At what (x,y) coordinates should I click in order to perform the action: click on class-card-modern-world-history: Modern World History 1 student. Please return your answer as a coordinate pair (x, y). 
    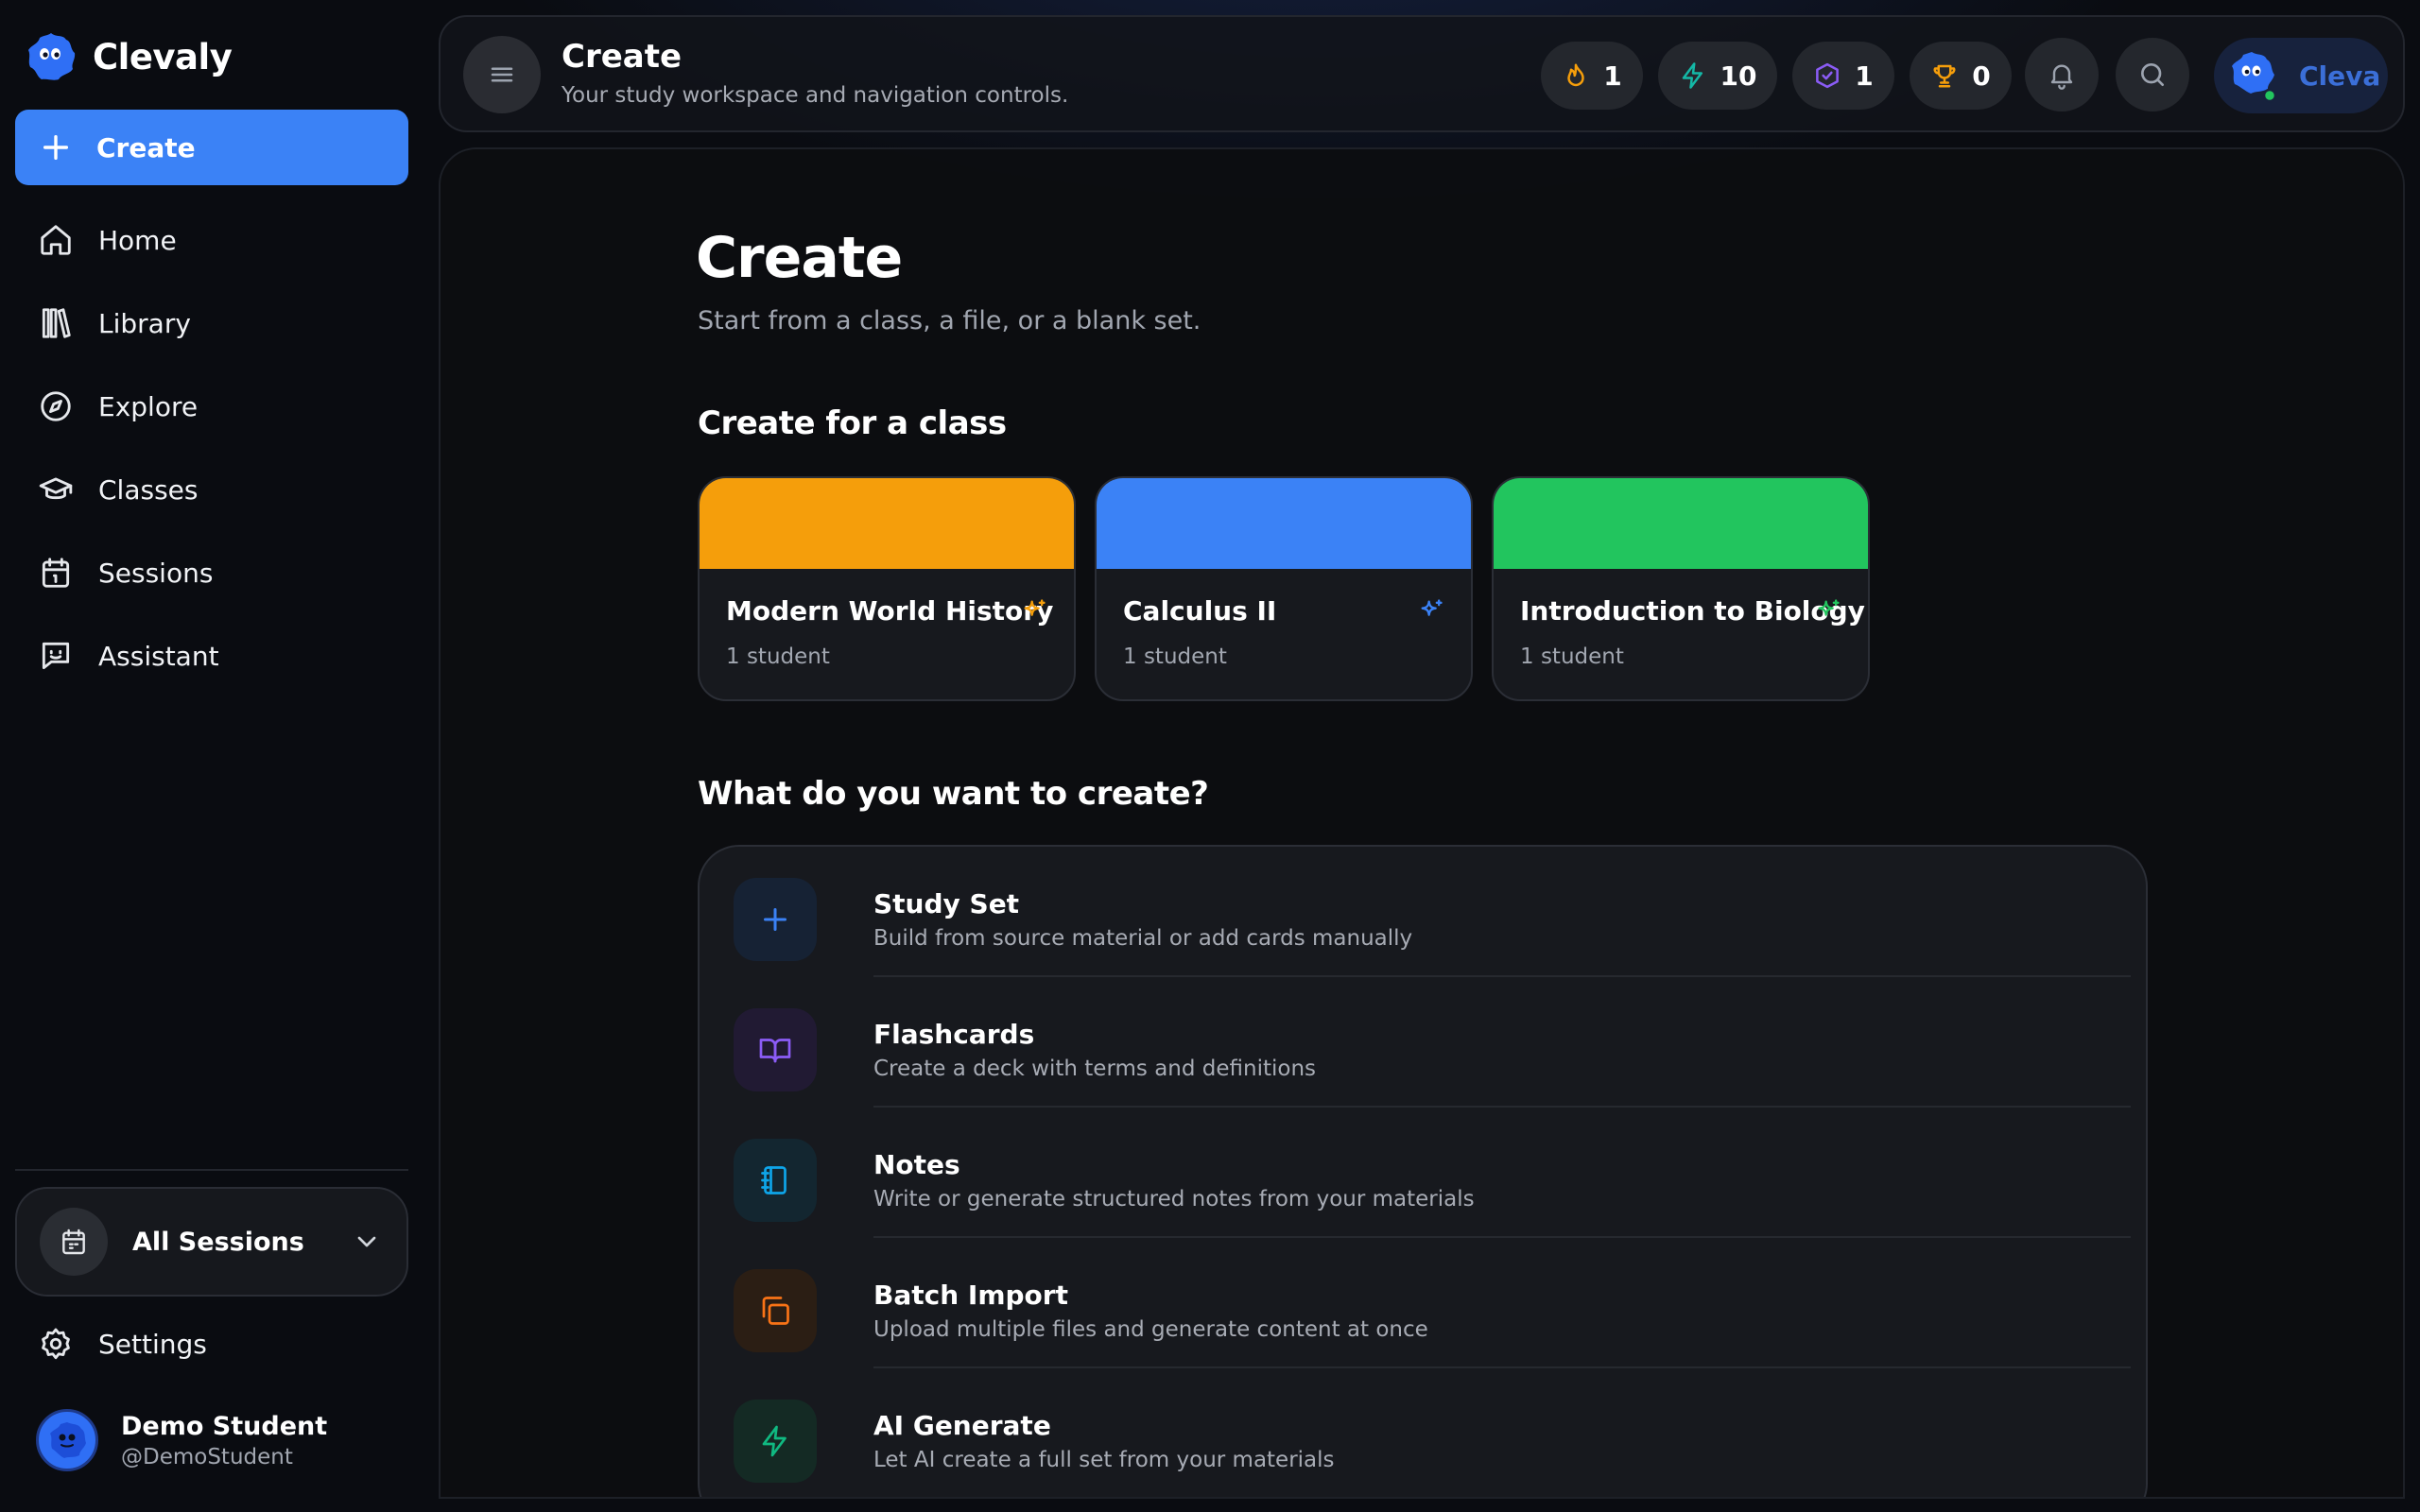
    Looking at the image, I should click on (887, 588).